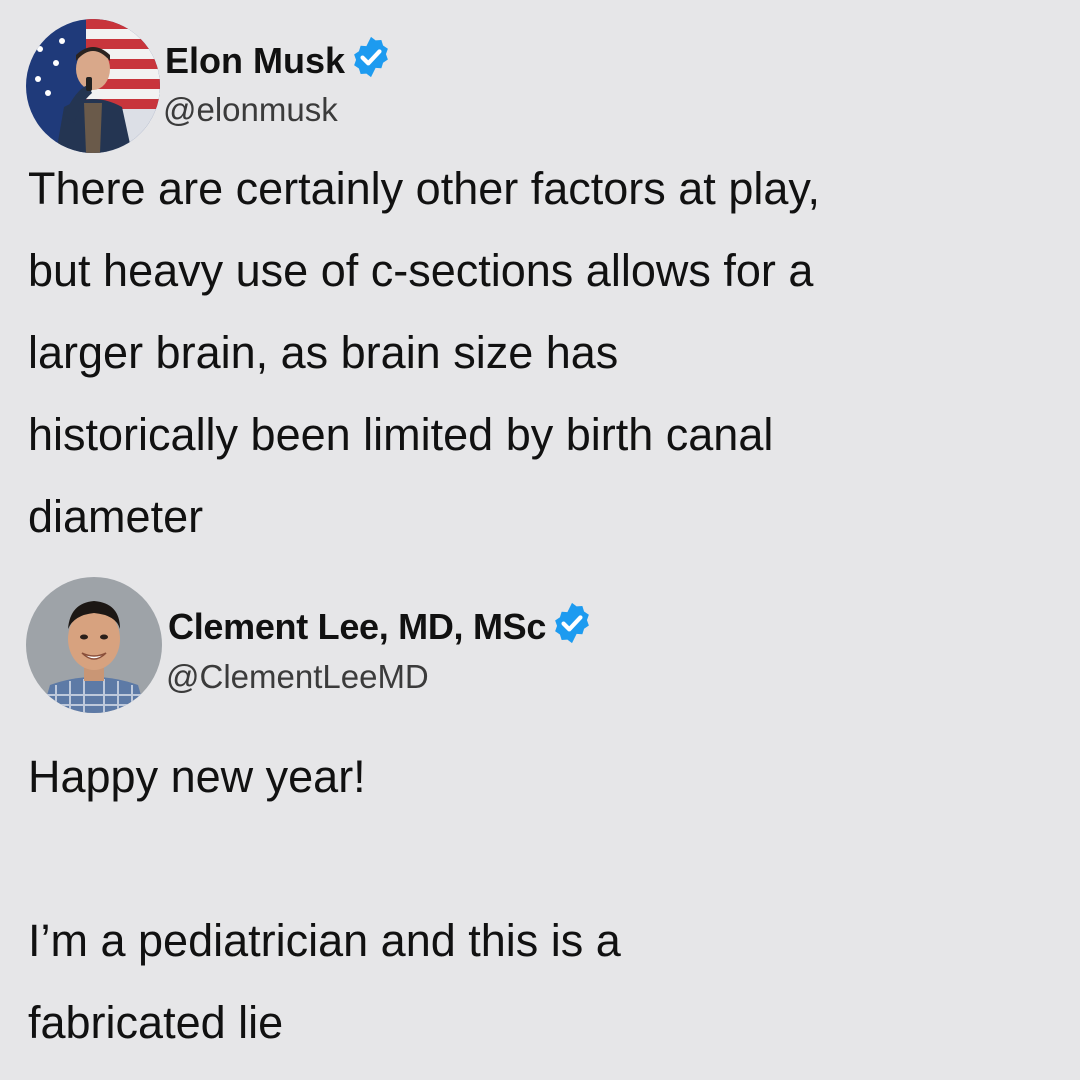 This screenshot has width=1080, height=1080. Describe the element at coordinates (116, 516) in the screenshot. I see `tweet-text-line: diameter` at that location.